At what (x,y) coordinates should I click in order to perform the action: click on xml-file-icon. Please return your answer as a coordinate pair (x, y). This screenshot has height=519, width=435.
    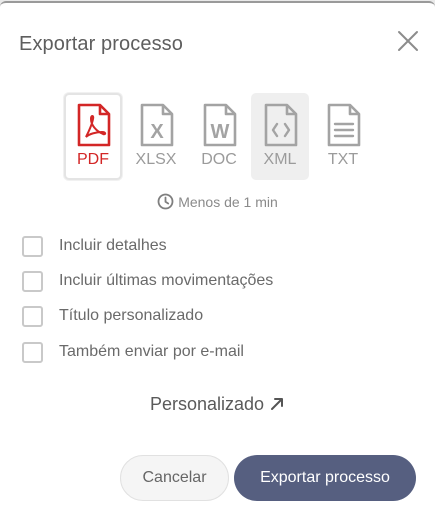
    Looking at the image, I should click on (281, 125).